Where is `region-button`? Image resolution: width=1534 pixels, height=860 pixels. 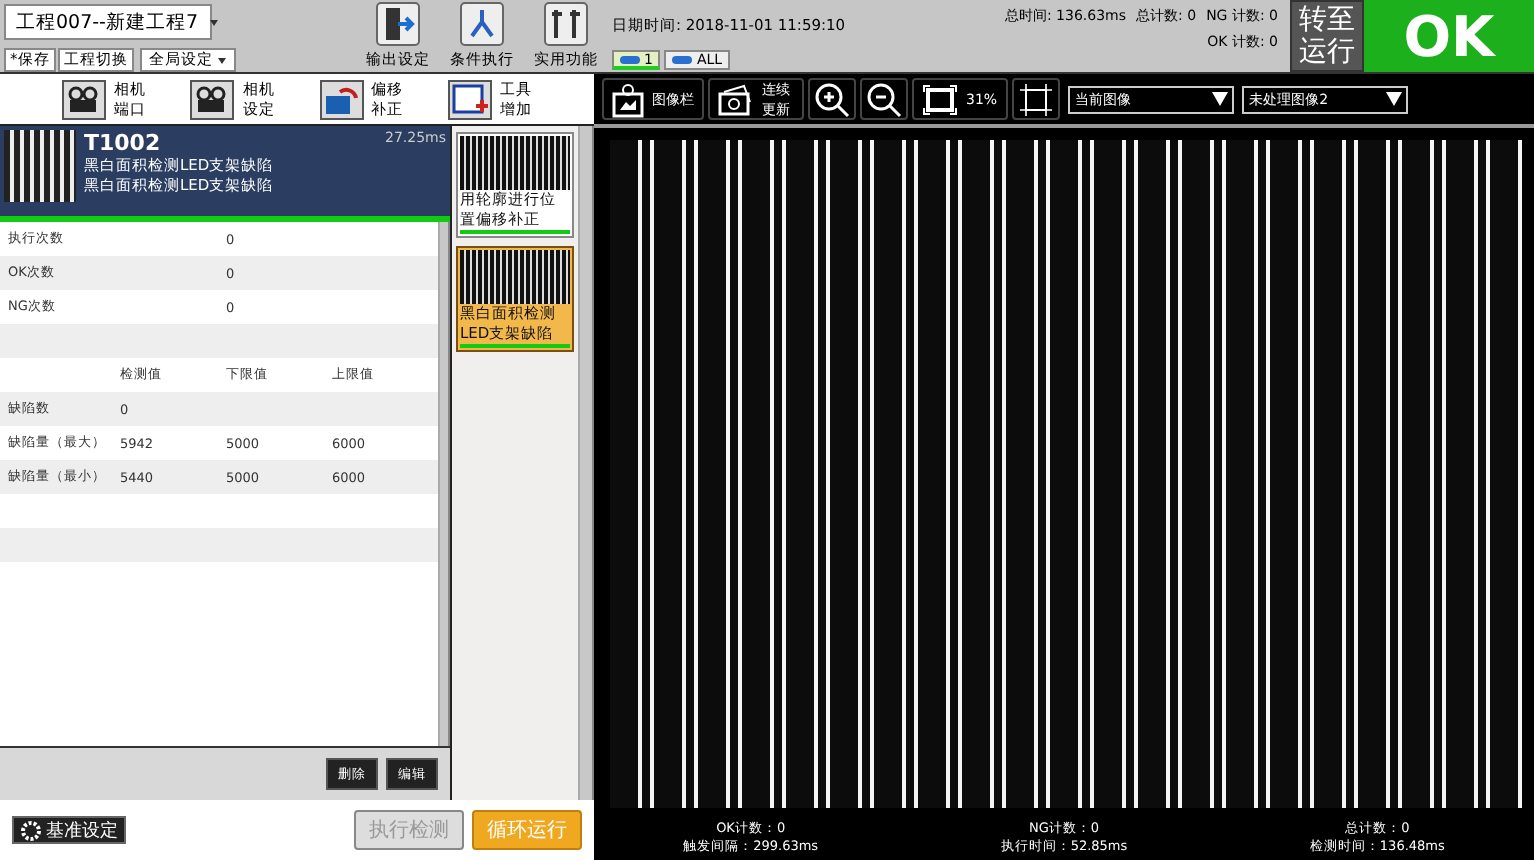
region-button is located at coordinates (1035, 99).